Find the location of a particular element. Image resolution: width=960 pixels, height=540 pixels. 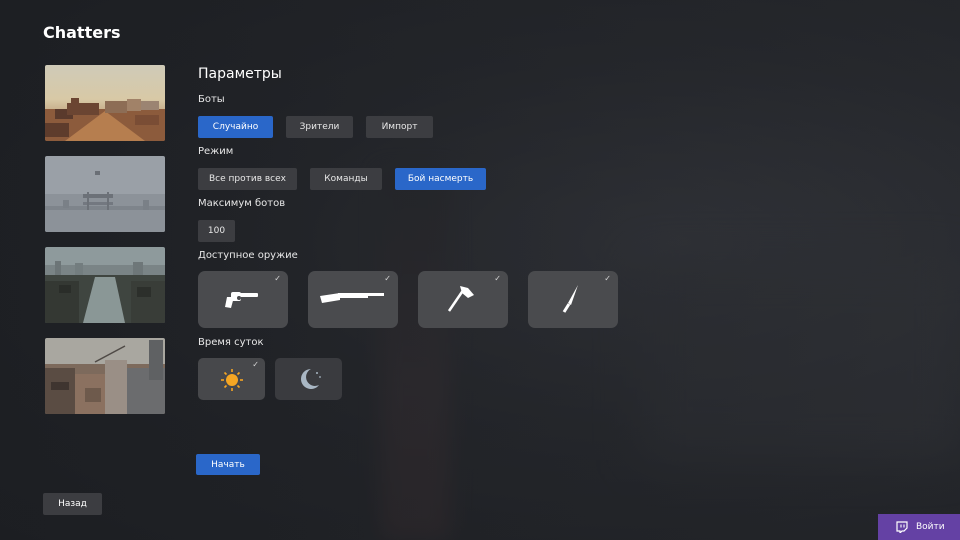

revolver-icon is located at coordinates (241, 300).